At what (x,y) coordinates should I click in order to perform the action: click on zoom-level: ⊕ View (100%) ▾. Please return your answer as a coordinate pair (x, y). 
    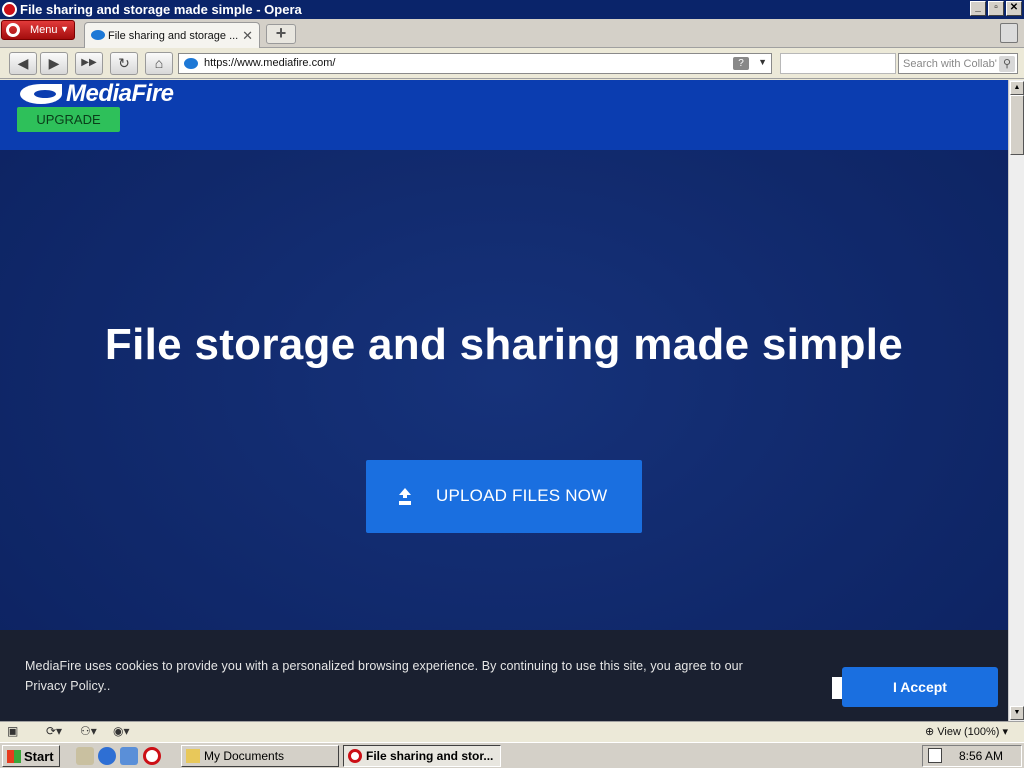
    Looking at the image, I should click on (966, 731).